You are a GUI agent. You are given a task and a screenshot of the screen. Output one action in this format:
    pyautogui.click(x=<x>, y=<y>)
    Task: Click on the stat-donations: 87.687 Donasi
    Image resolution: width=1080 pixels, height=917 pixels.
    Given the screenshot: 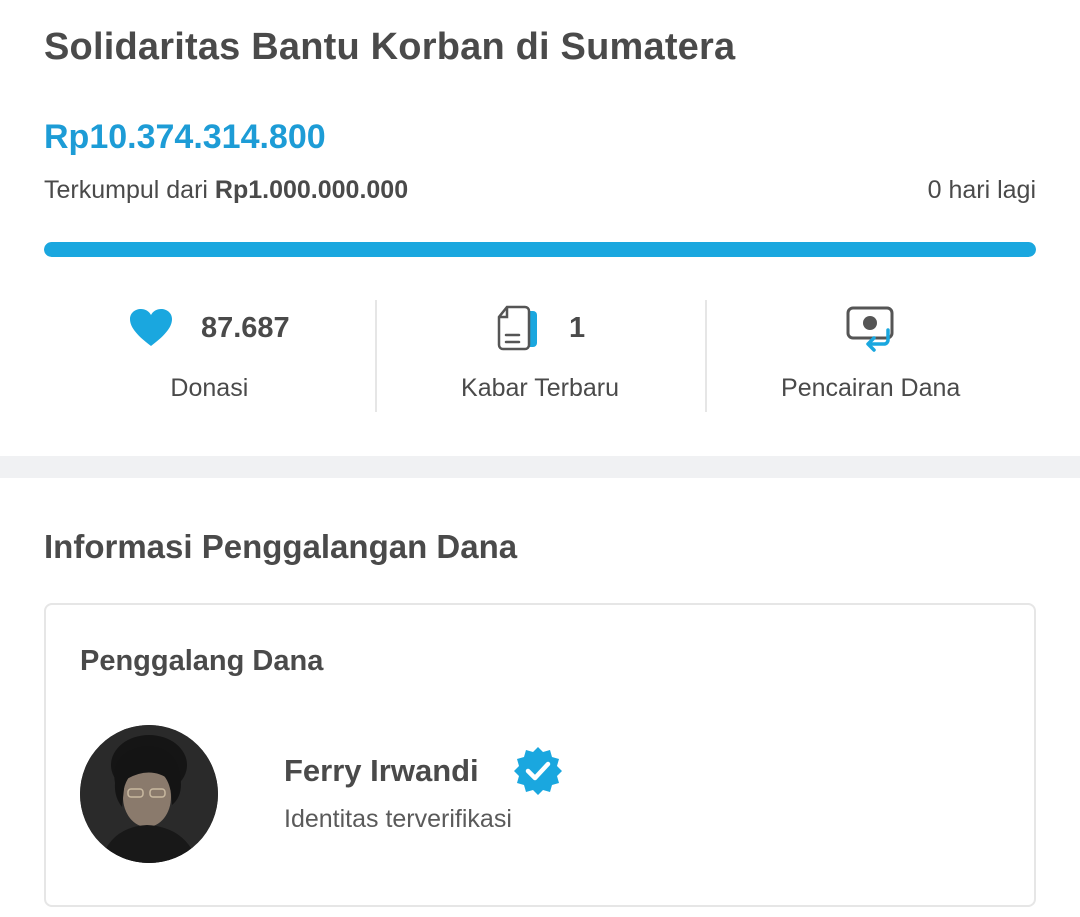 What is the action you would take?
    pyautogui.click(x=209, y=356)
    